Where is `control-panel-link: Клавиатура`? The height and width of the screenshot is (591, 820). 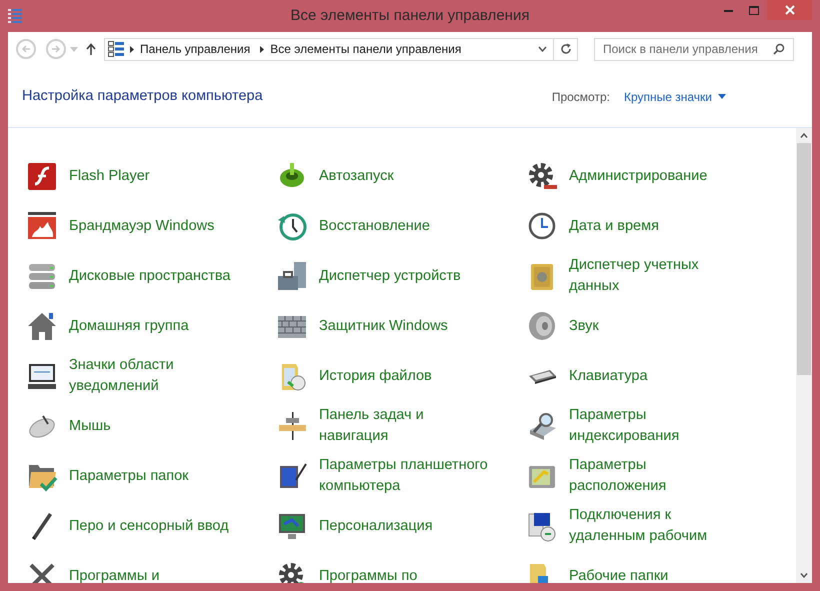
control-panel-link: Клавиатура is located at coordinates (608, 376).